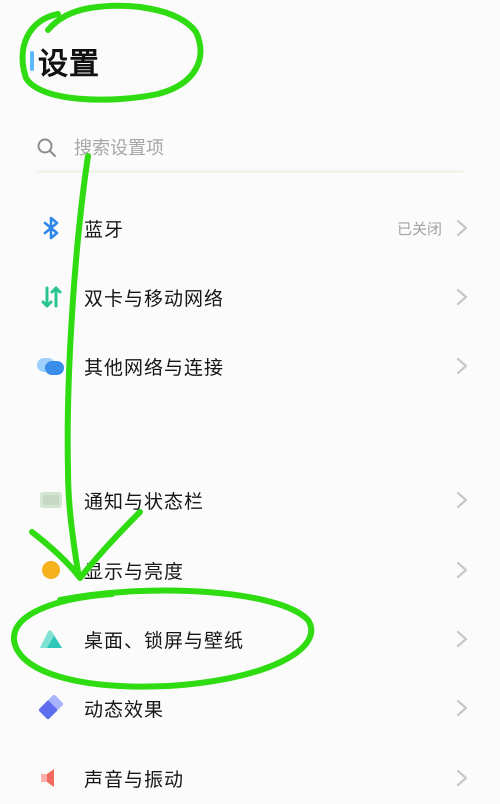  What do you see at coordinates (51, 708) in the screenshot?
I see `dynamic-effects-icon` at bounding box center [51, 708].